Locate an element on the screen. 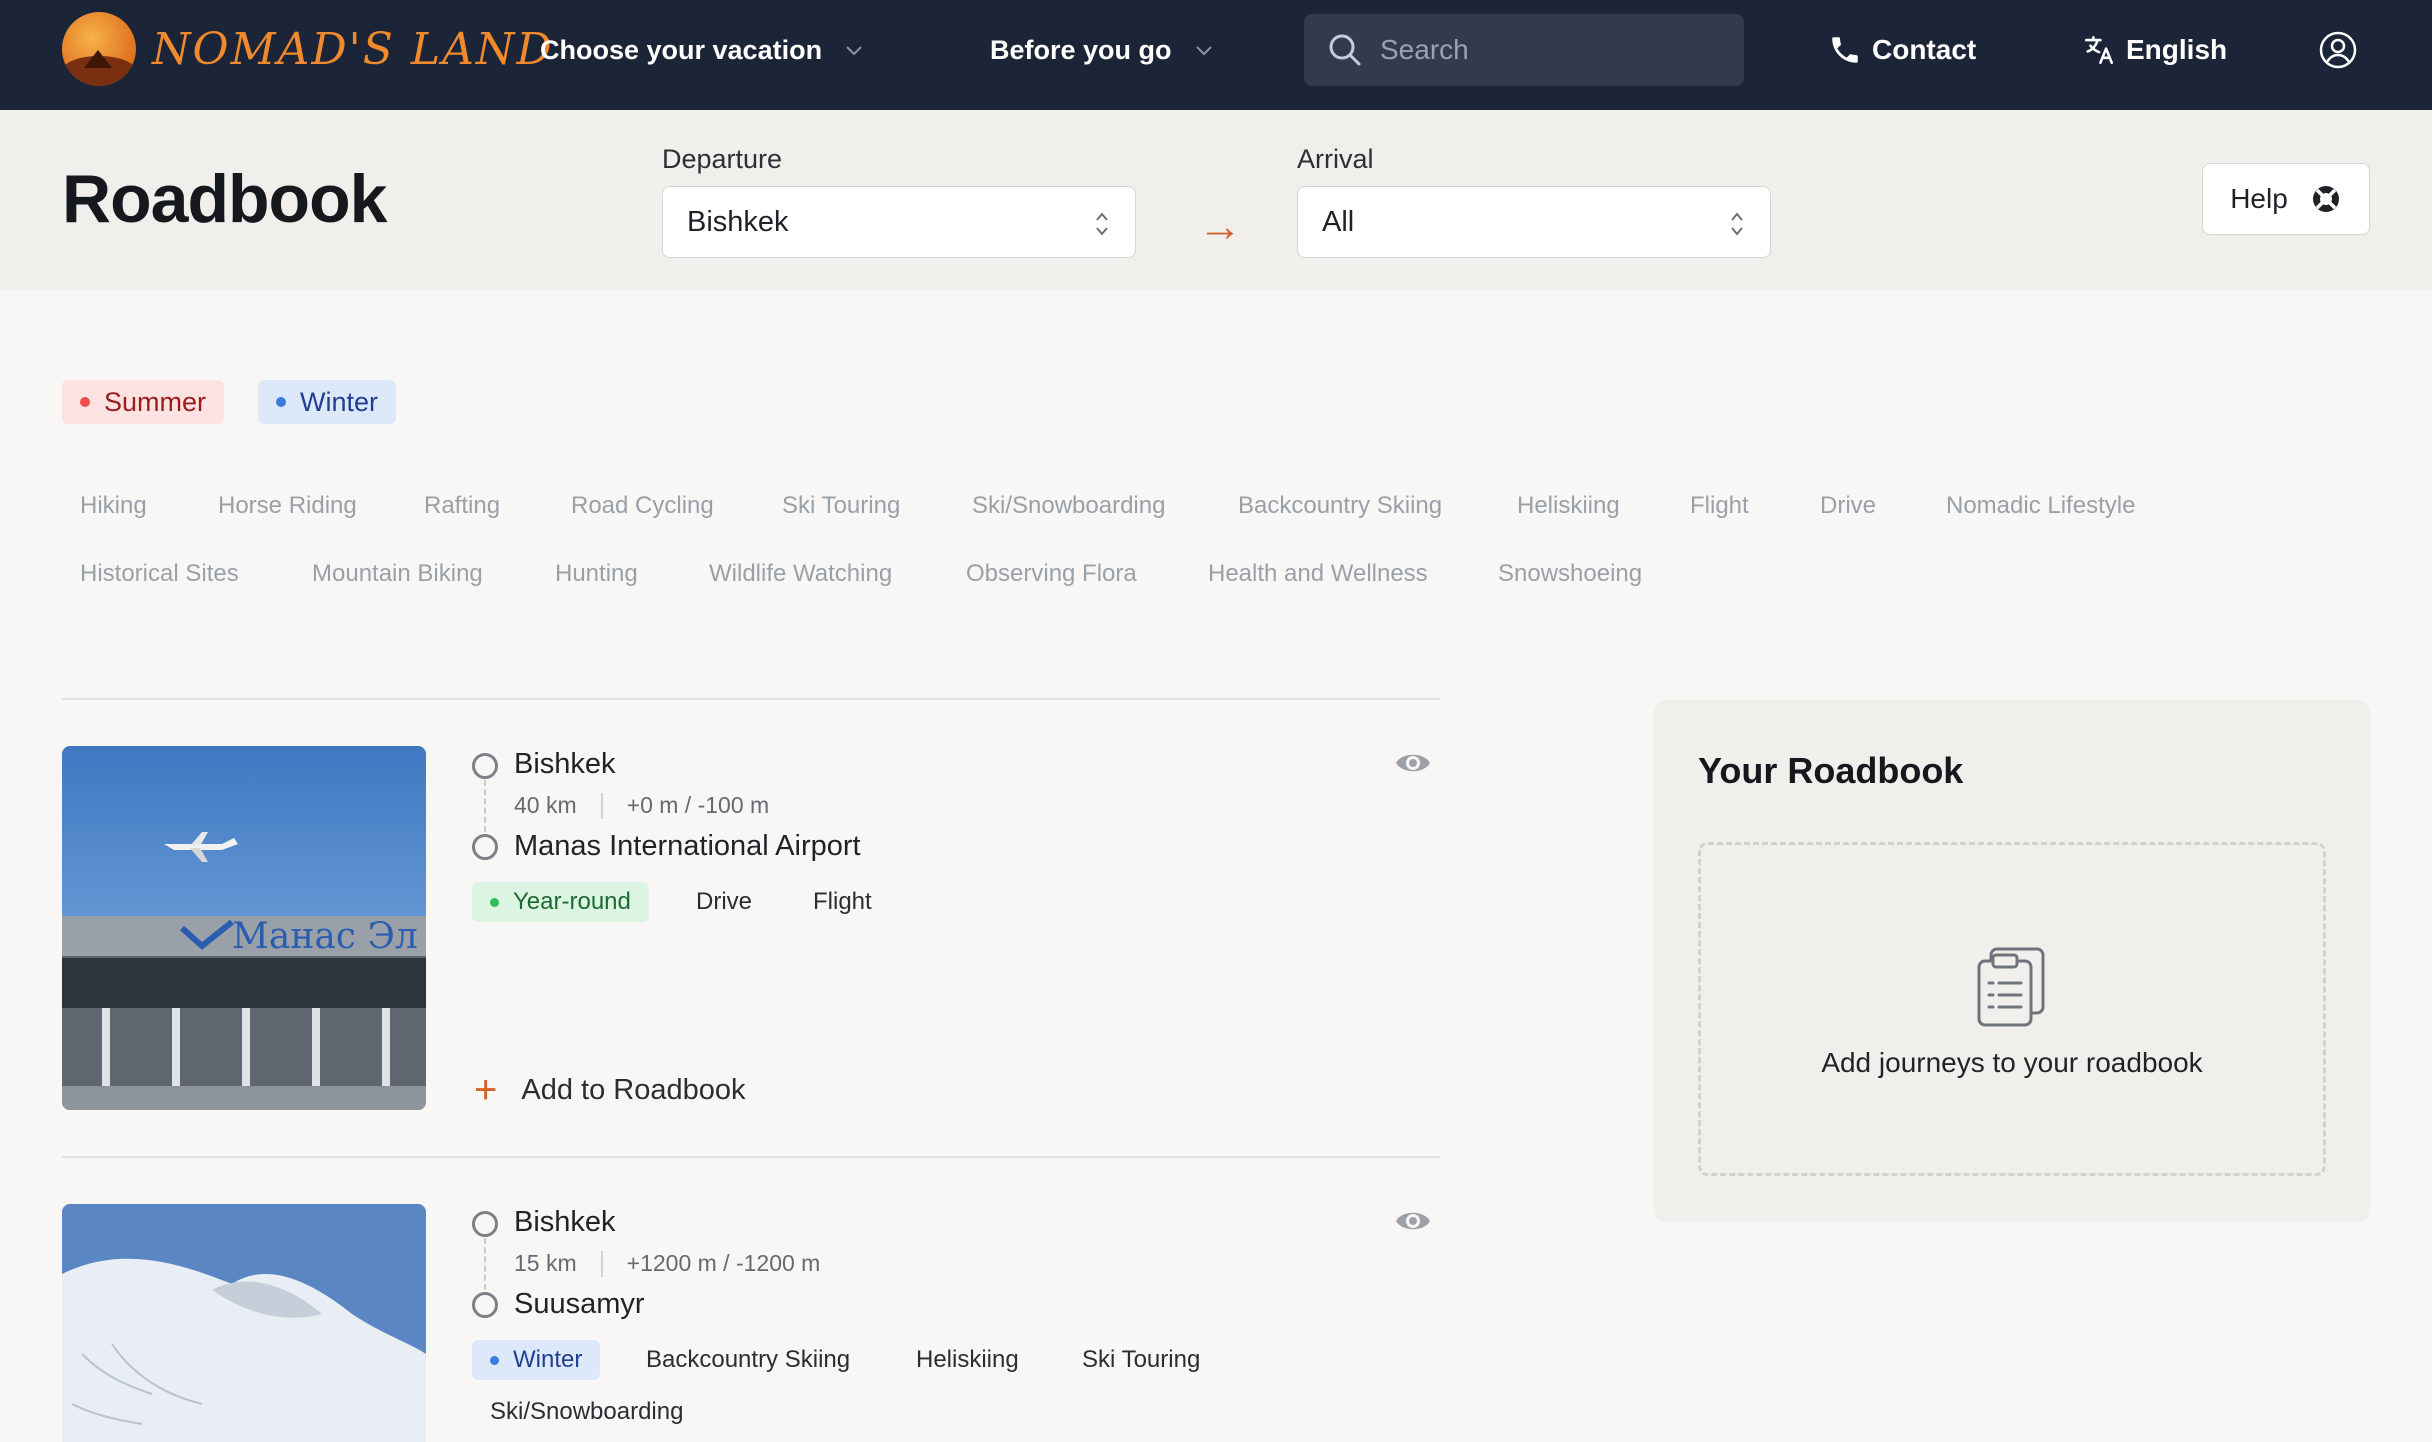 Image resolution: width=2432 pixels, height=1442 pixels. activity-tag: Drive is located at coordinates (724, 901).